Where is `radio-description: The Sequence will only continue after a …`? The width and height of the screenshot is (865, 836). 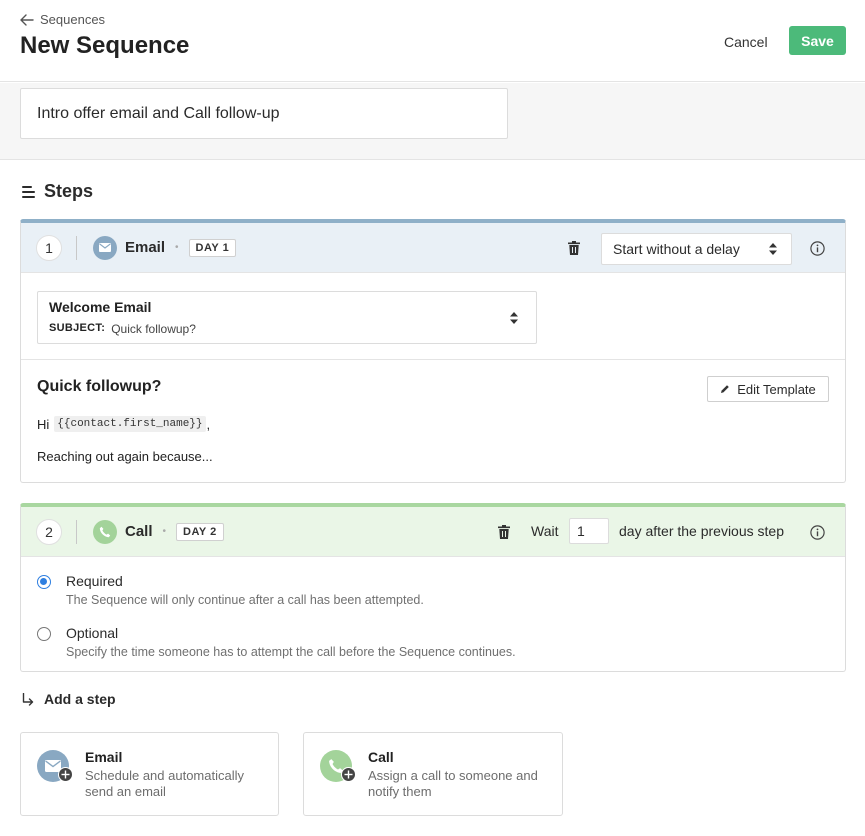 radio-description: The Sequence will only continue after a … is located at coordinates (245, 600).